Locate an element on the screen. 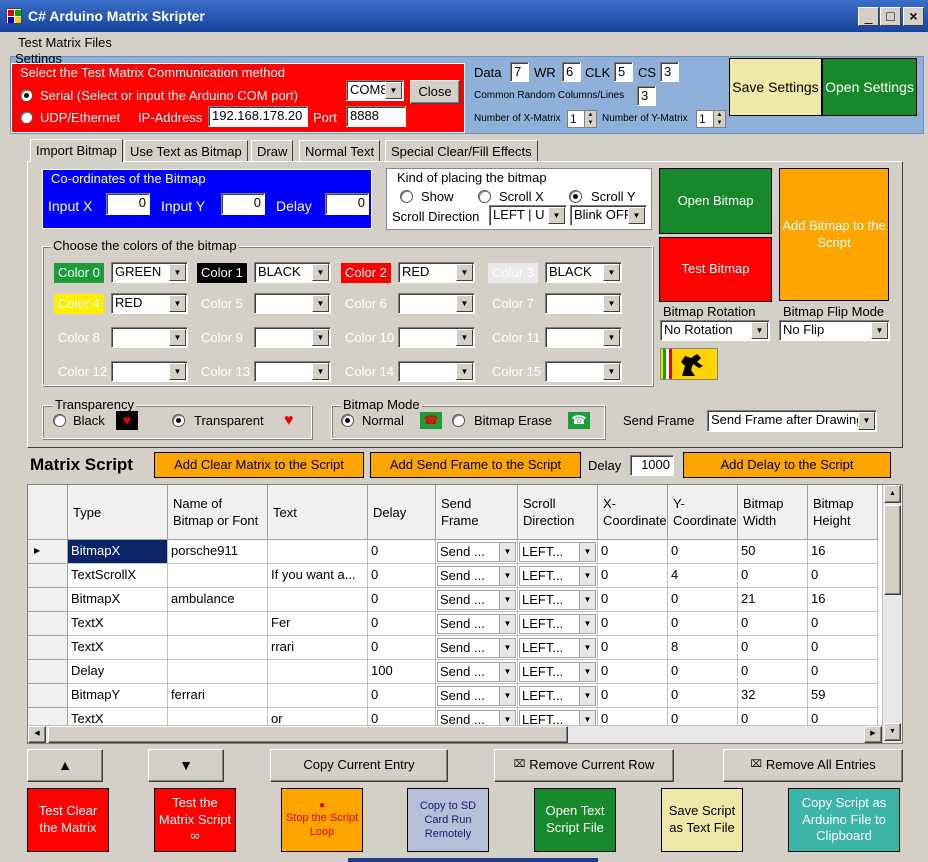 The image size is (928, 862). scroll-up-icon: ▲ is located at coordinates (892, 494).